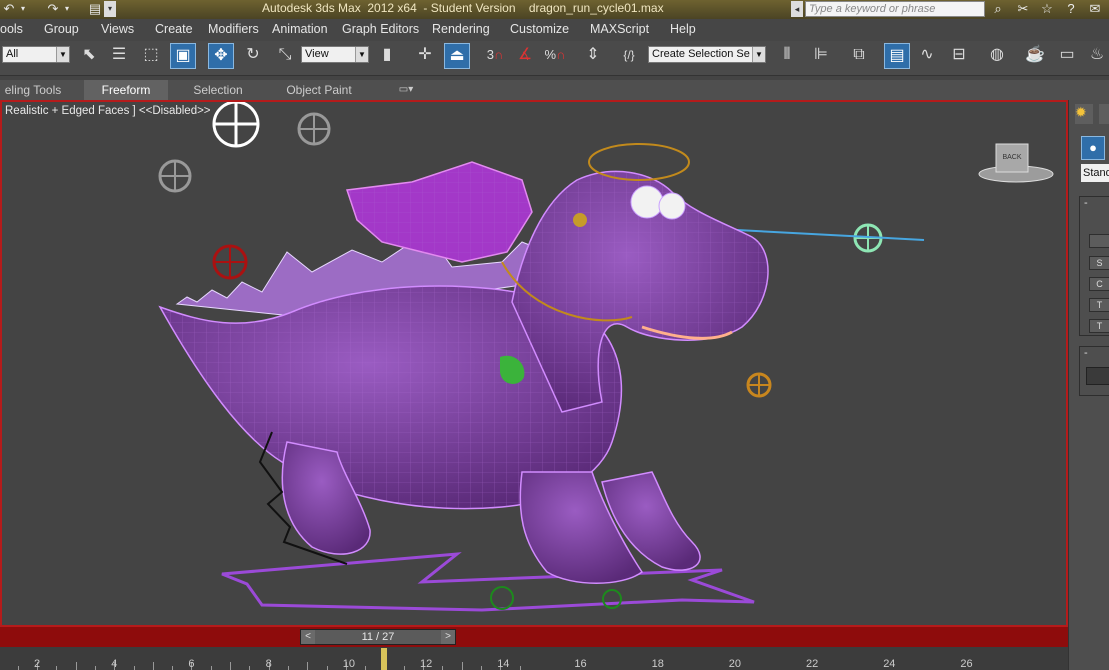 Image resolution: width=1109 pixels, height=670 pixels. What do you see at coordinates (461, 29) in the screenshot?
I see `menu-rendering: Rendering` at bounding box center [461, 29].